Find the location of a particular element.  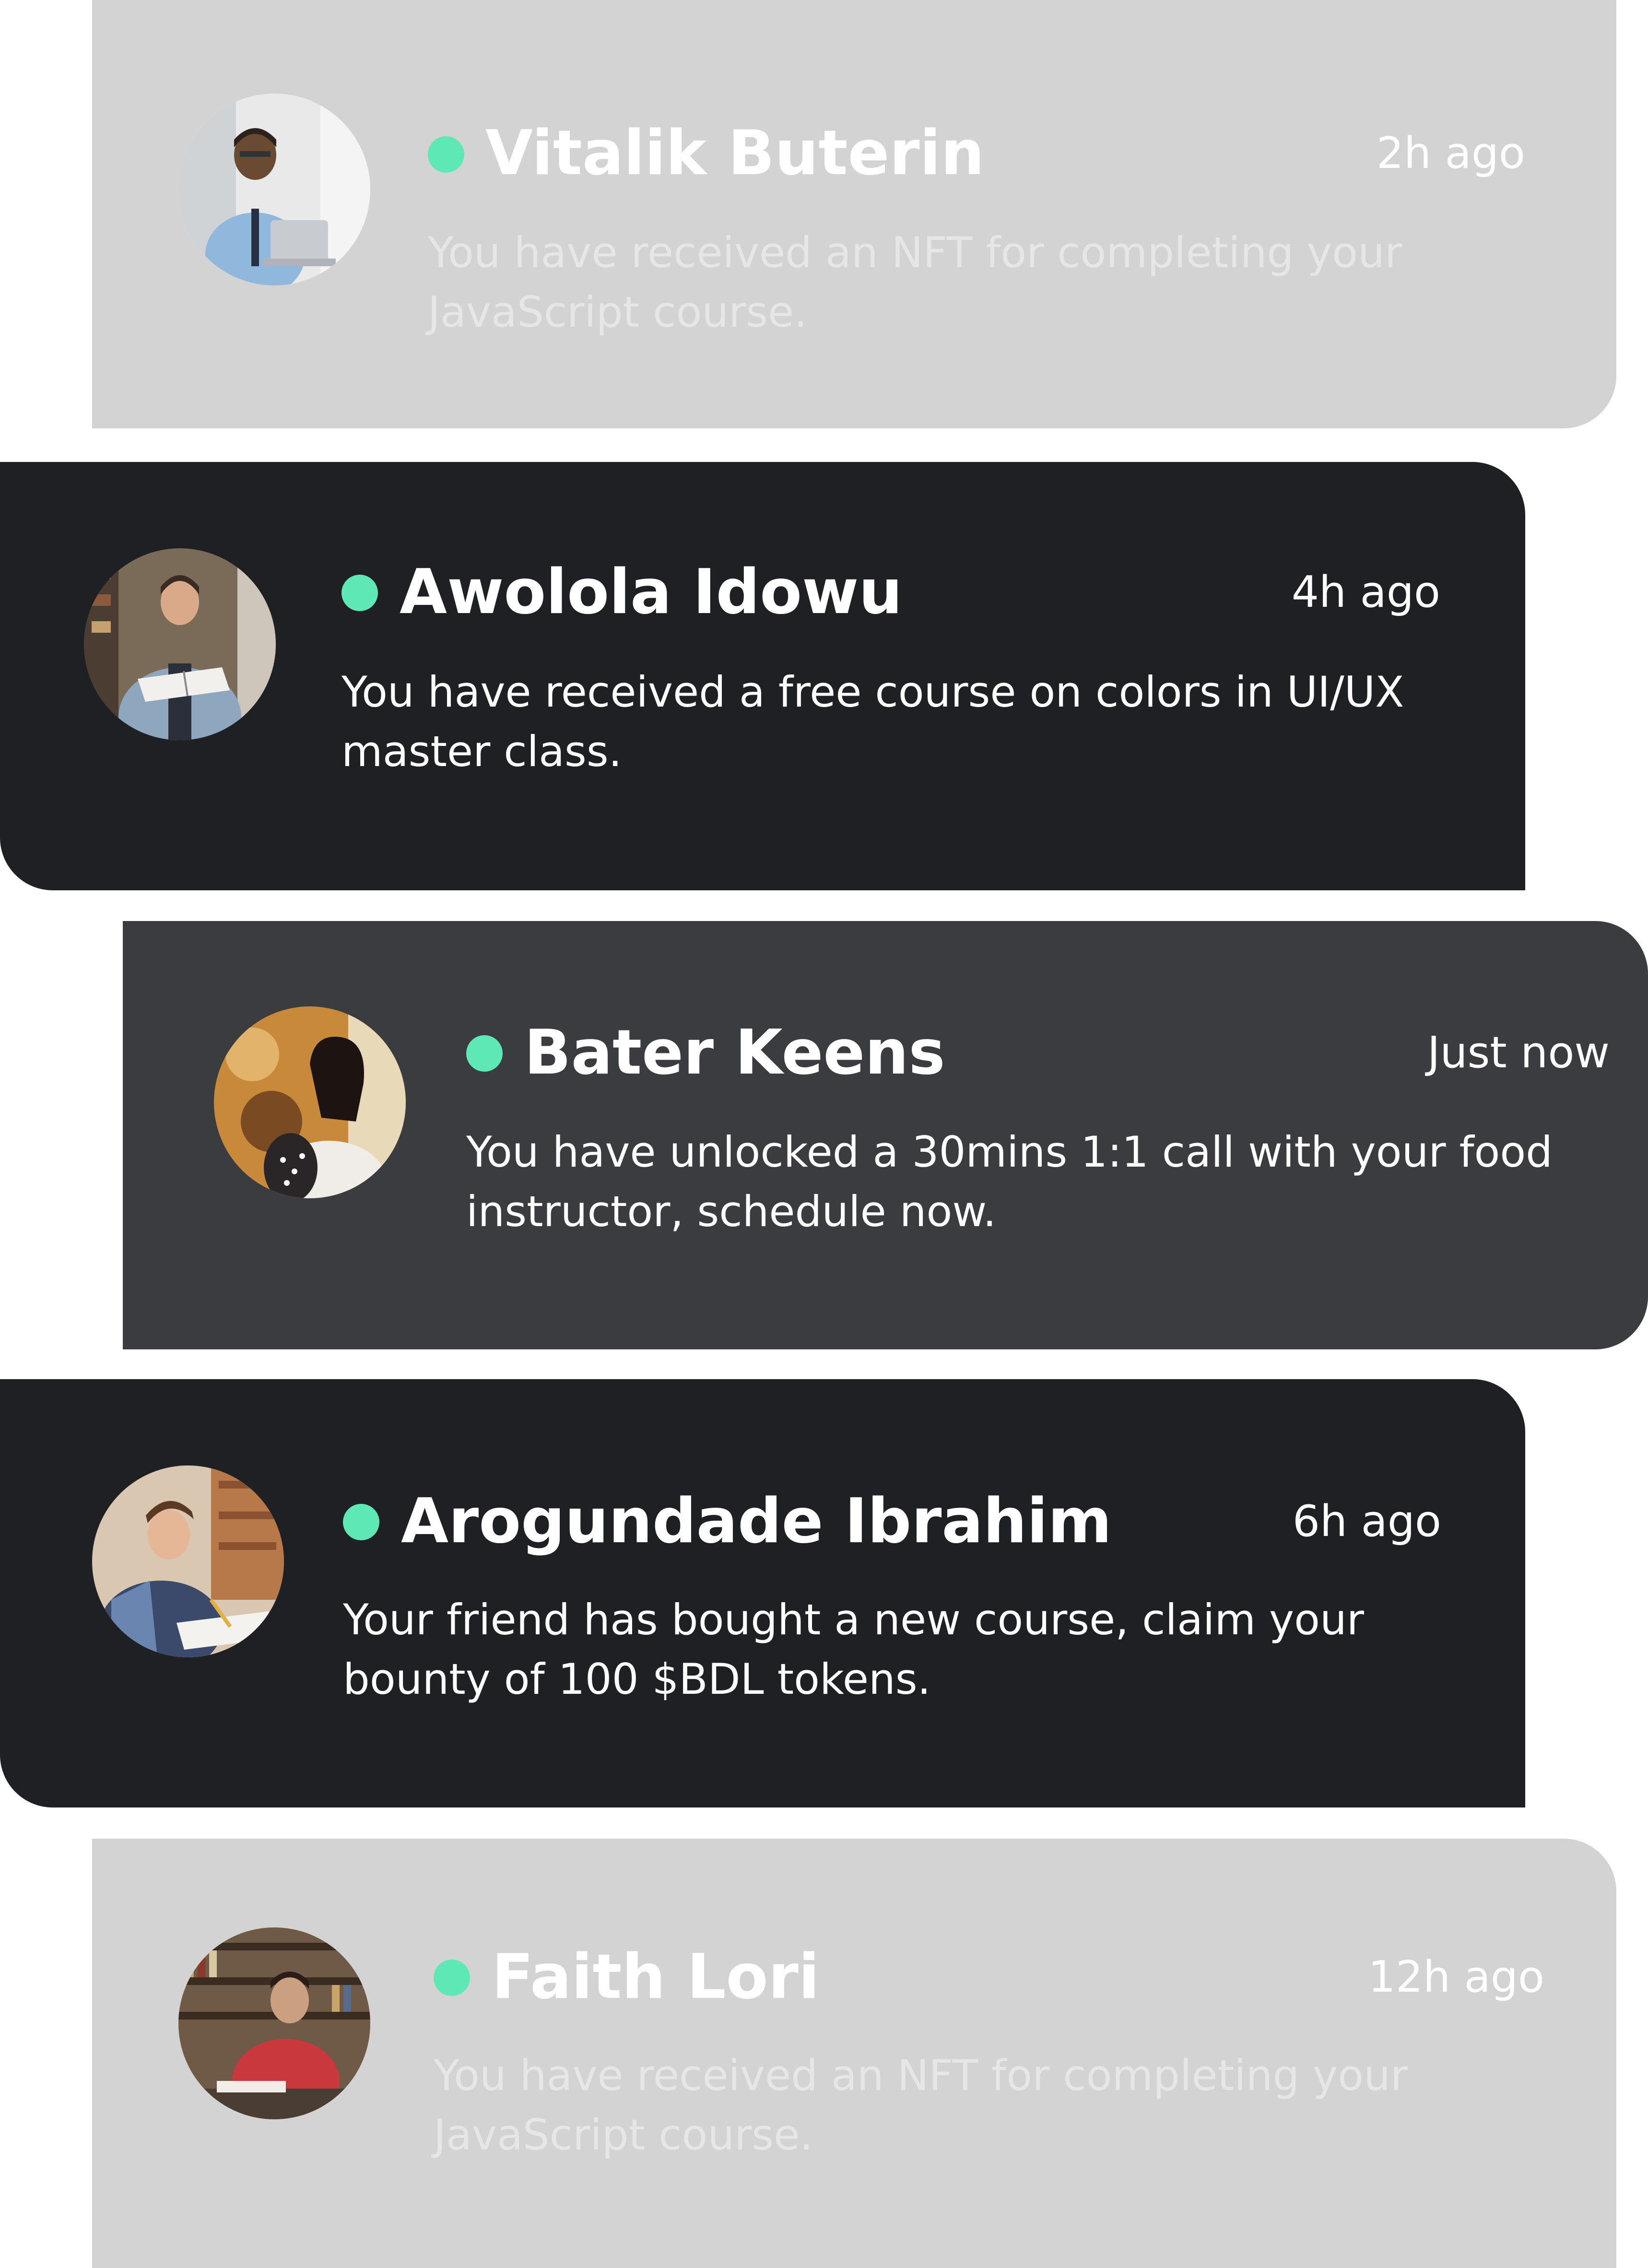

avatar-man-library-icon is located at coordinates (274, 2023).